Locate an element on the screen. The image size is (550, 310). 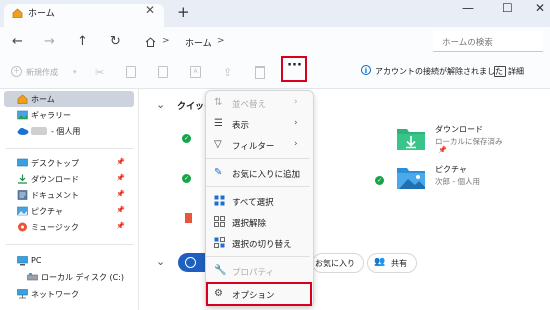
desktop-icon is located at coordinates (22, 163).